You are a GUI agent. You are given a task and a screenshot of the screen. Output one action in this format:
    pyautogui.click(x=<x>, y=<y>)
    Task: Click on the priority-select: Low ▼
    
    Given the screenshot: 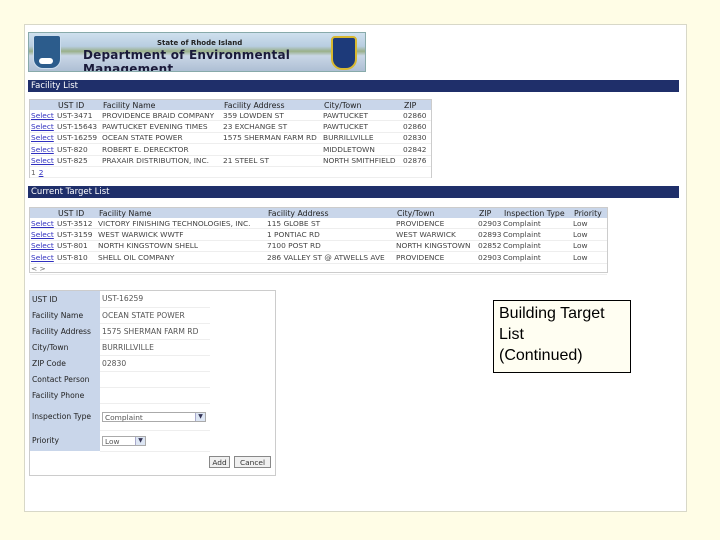 What is the action you would take?
    pyautogui.click(x=124, y=440)
    